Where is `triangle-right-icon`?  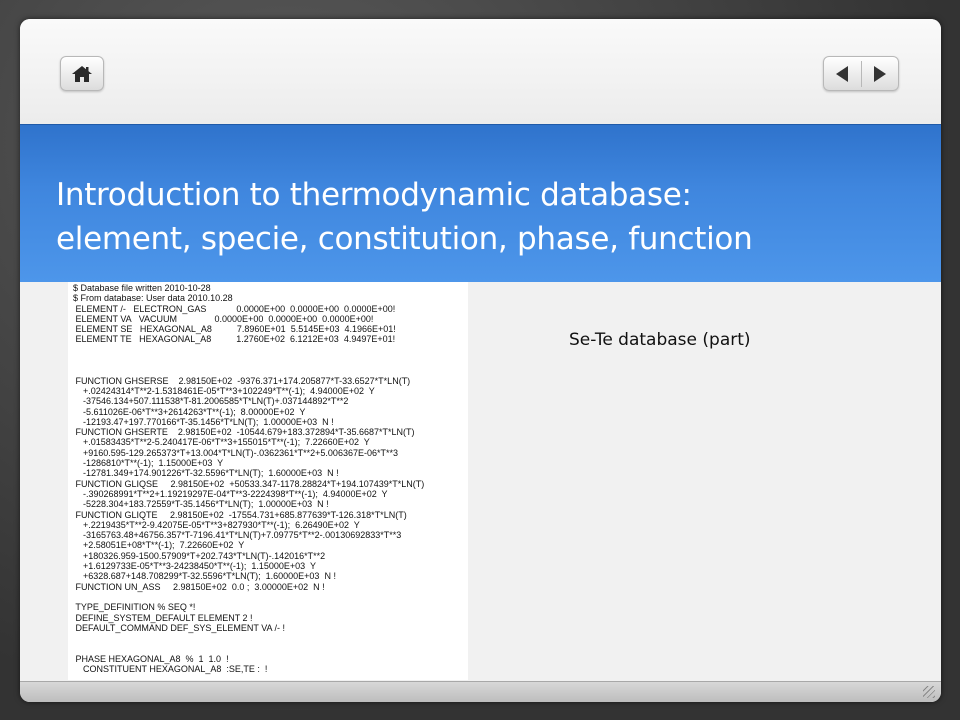 triangle-right-icon is located at coordinates (879, 73).